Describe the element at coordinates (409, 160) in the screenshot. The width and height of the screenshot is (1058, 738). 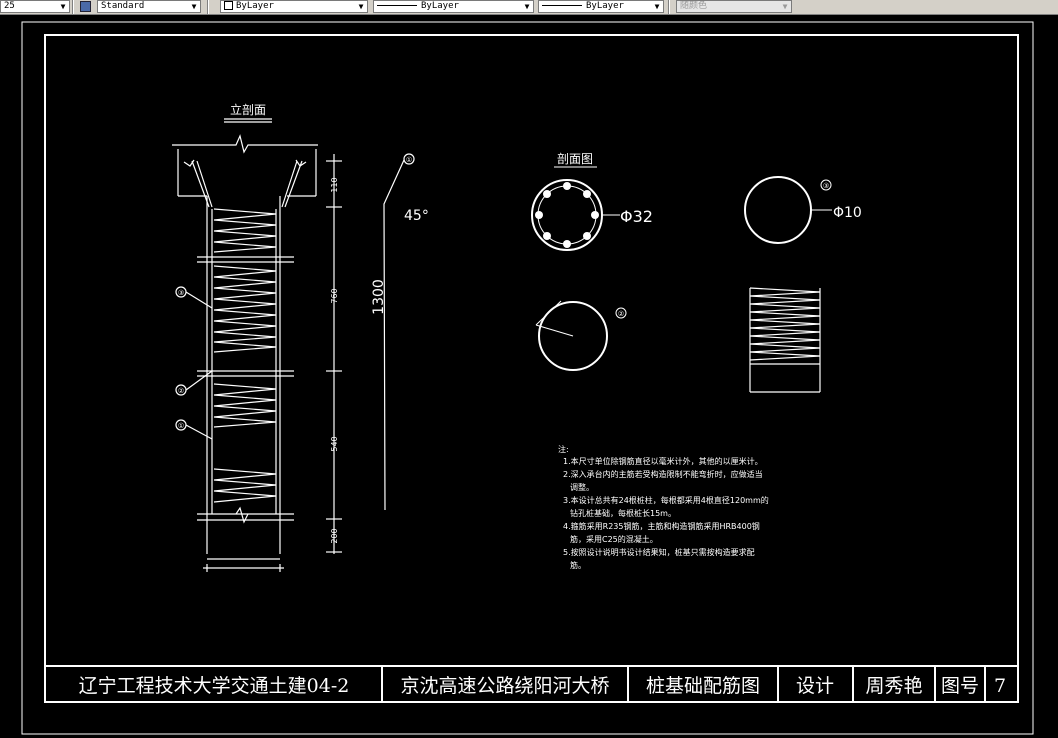
I see `callout-1-bar: ①` at that location.